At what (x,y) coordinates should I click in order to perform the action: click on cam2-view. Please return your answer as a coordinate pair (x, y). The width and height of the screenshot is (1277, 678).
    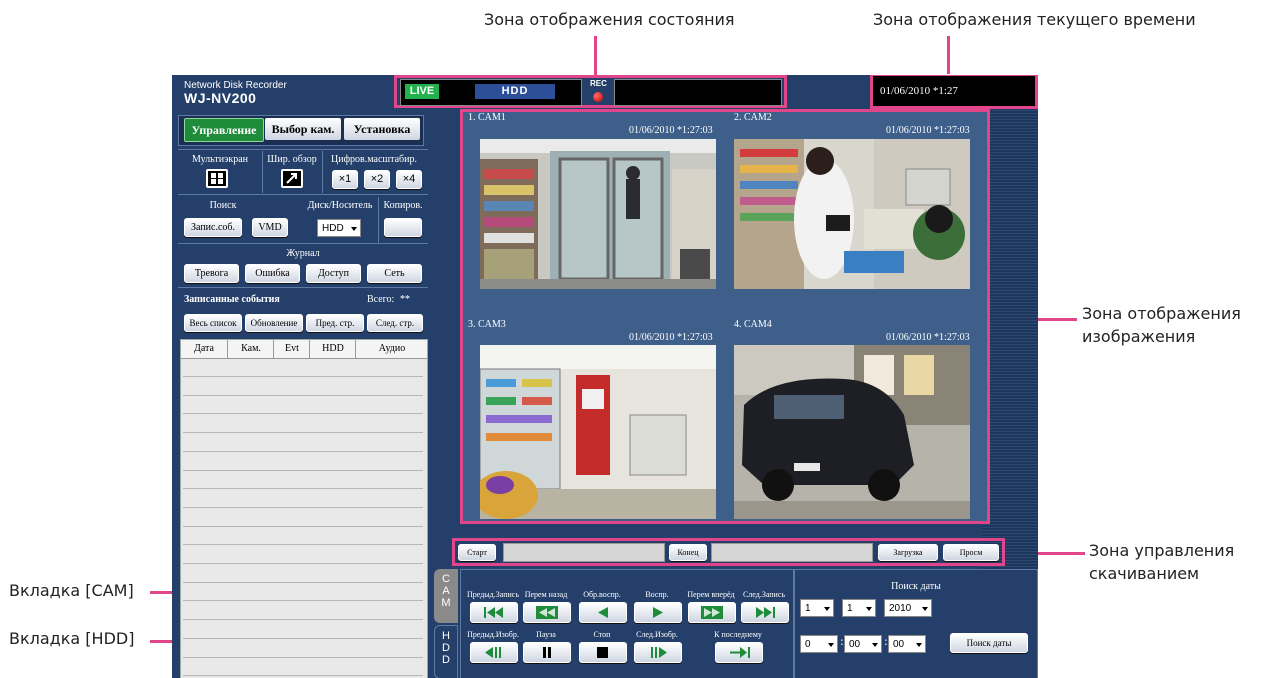
    Looking at the image, I should click on (852, 214).